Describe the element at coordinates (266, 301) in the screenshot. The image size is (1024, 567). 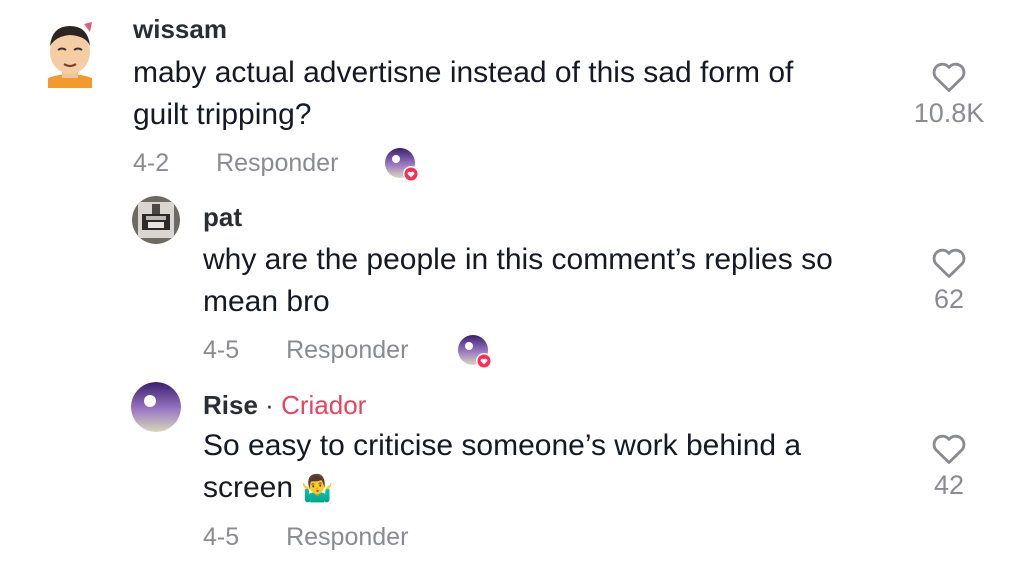
I see `comment-text-line: mean bro` at that location.